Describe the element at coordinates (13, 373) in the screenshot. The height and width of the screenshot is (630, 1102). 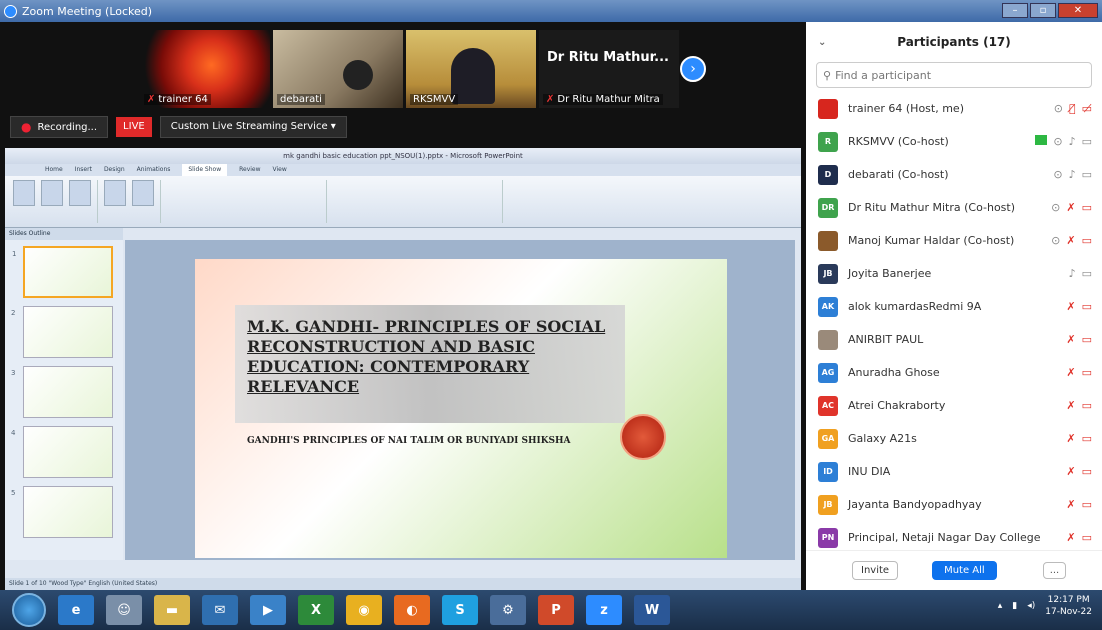
I see `slide-number: 3` at that location.